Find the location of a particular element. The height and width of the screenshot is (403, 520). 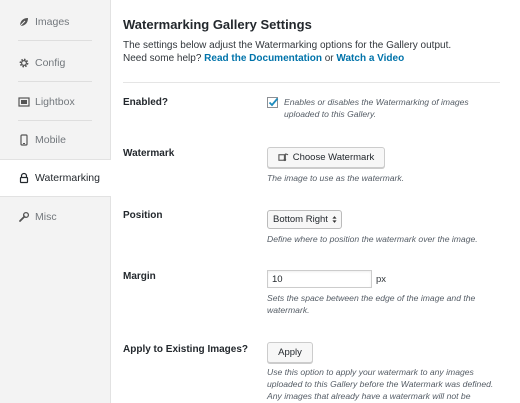

help-line: uploaded to this Gallery. is located at coordinates (330, 114).